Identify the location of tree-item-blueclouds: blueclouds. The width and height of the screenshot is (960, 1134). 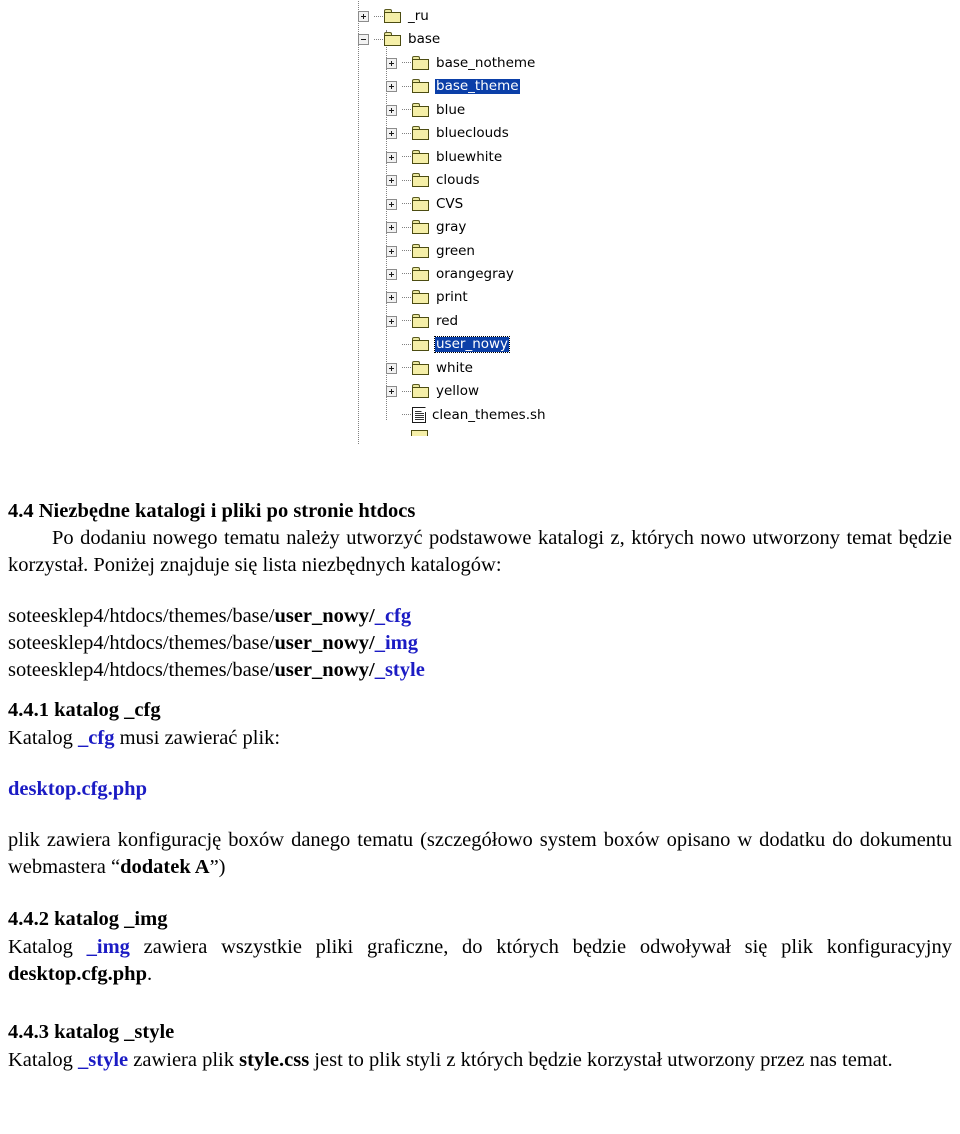
(434, 133).